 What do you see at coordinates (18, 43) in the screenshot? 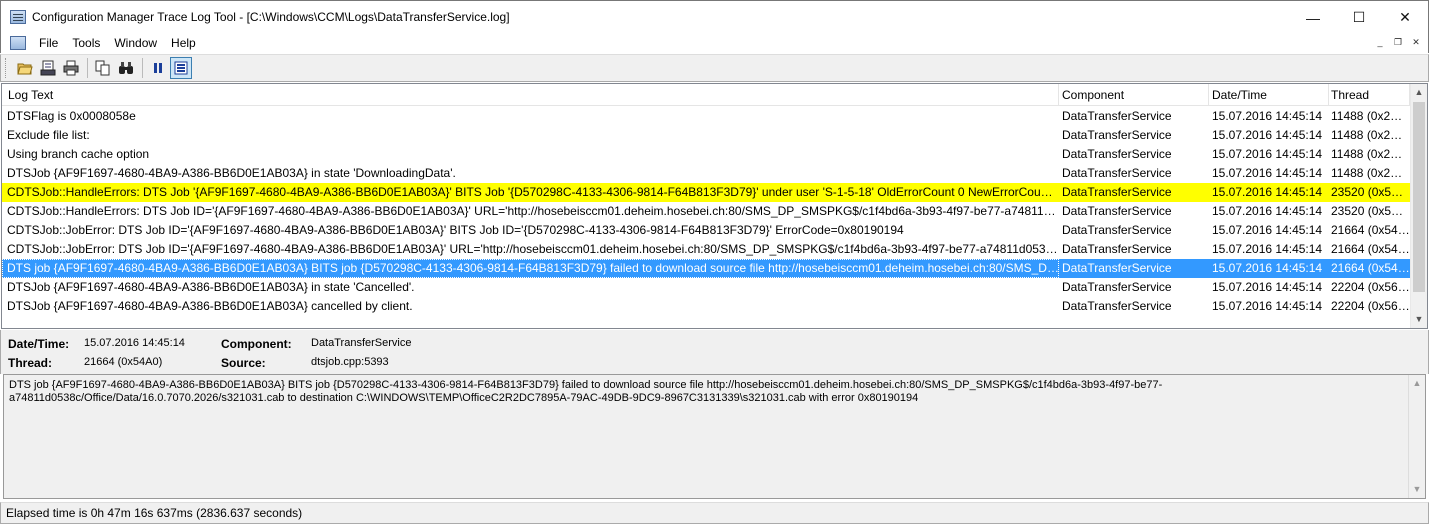
I see `document-icon` at bounding box center [18, 43].